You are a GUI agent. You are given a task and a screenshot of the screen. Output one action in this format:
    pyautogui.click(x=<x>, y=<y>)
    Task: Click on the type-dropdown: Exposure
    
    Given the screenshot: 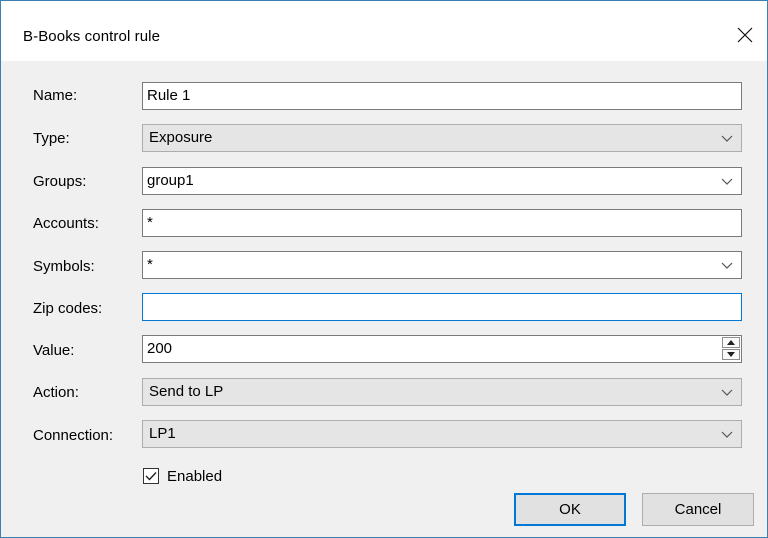 What is the action you would take?
    pyautogui.click(x=442, y=138)
    